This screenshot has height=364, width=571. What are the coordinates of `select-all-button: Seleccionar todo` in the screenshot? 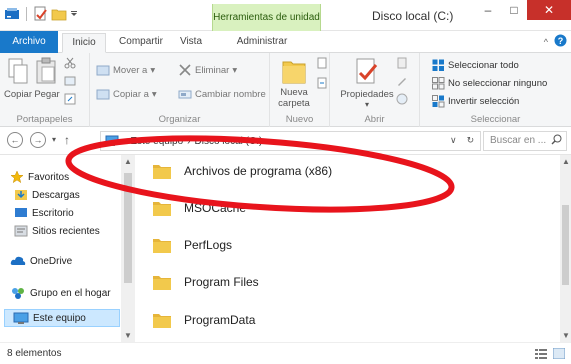 It's located at (475, 65).